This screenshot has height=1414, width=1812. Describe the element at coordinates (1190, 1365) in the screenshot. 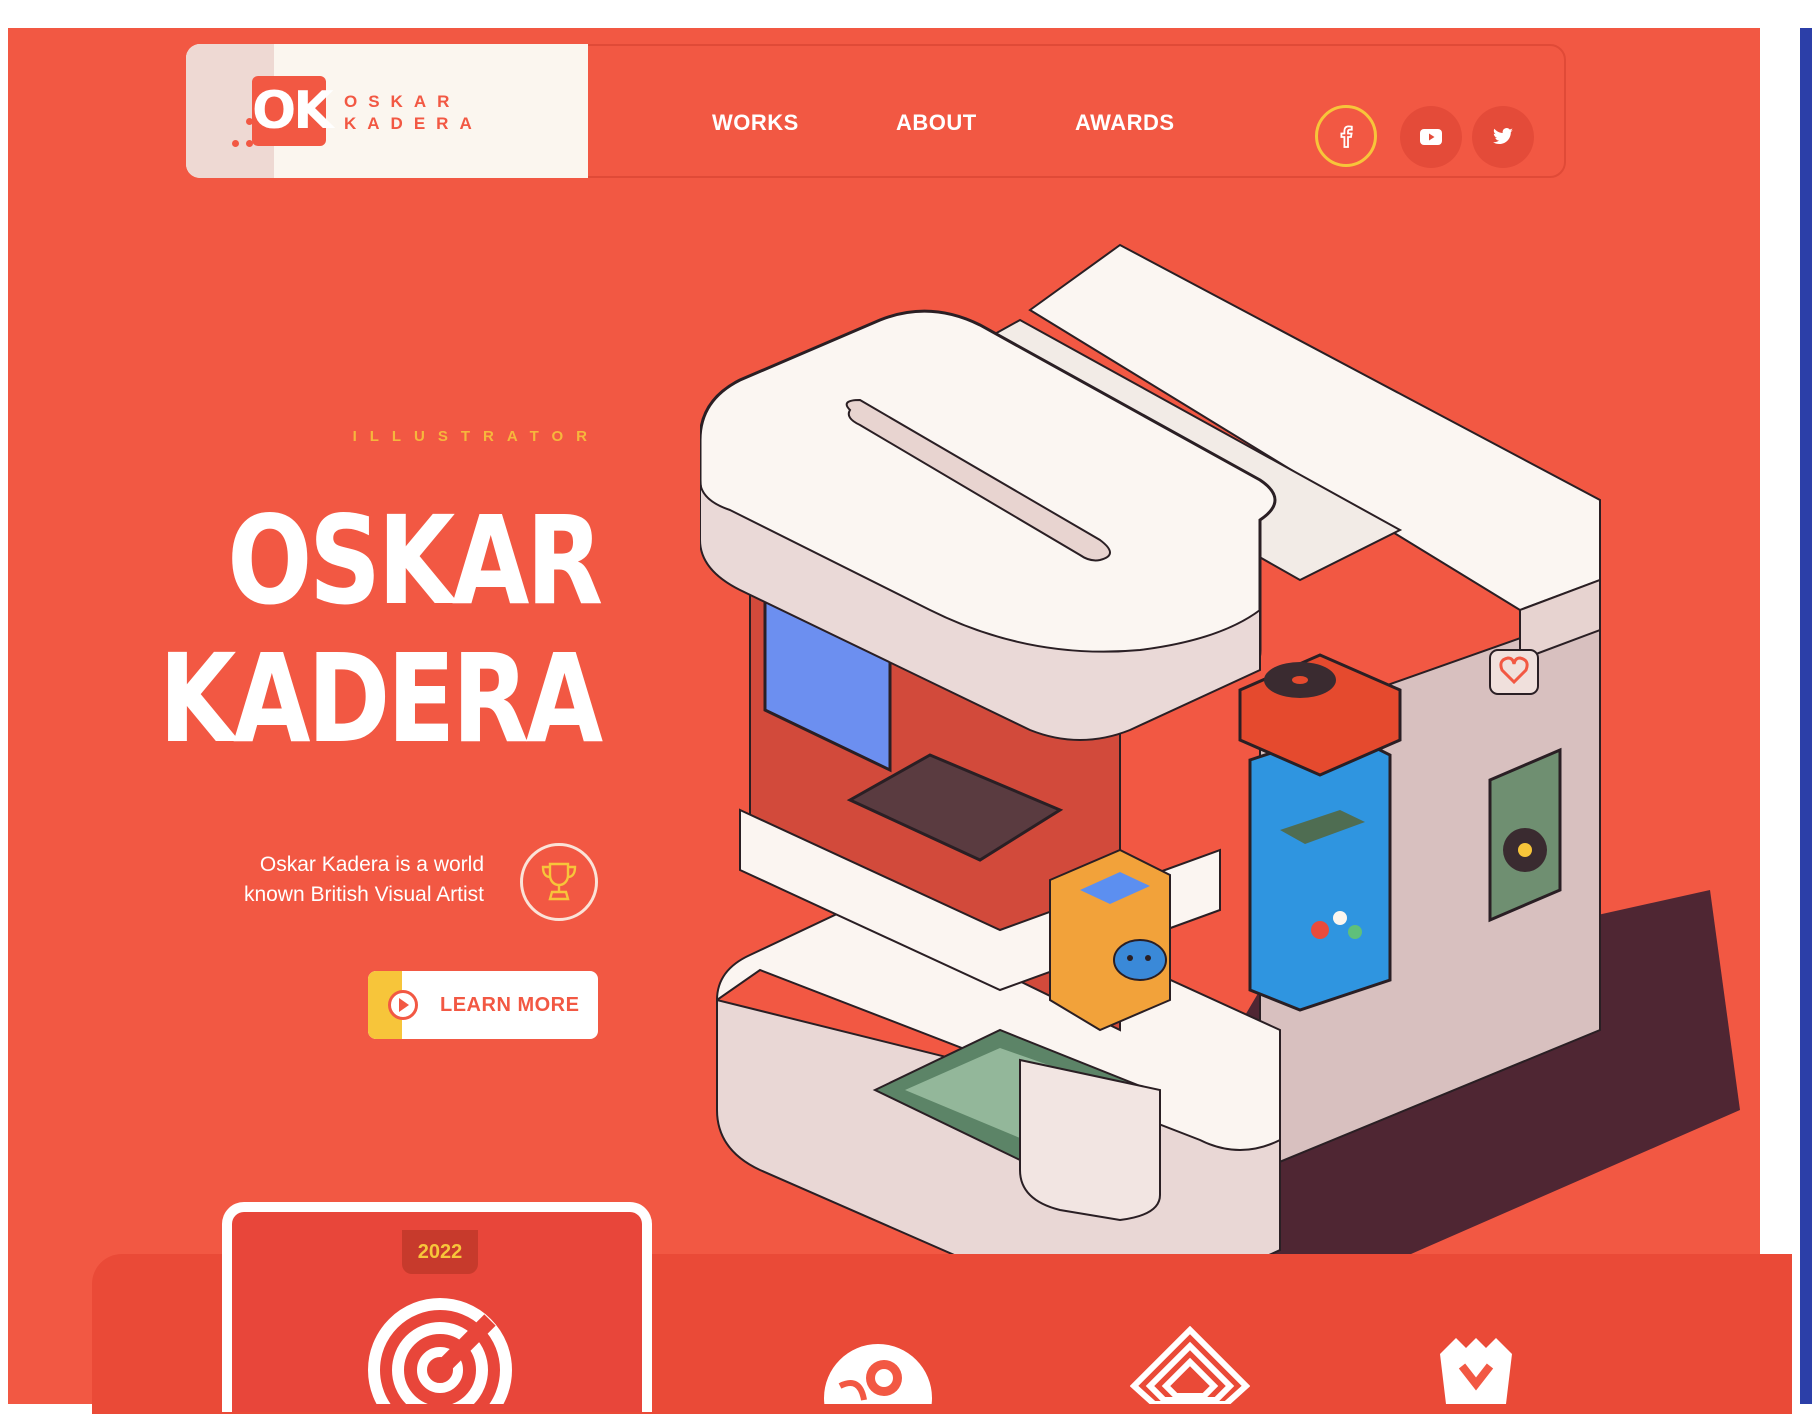

I see `maze-award-icon` at that location.